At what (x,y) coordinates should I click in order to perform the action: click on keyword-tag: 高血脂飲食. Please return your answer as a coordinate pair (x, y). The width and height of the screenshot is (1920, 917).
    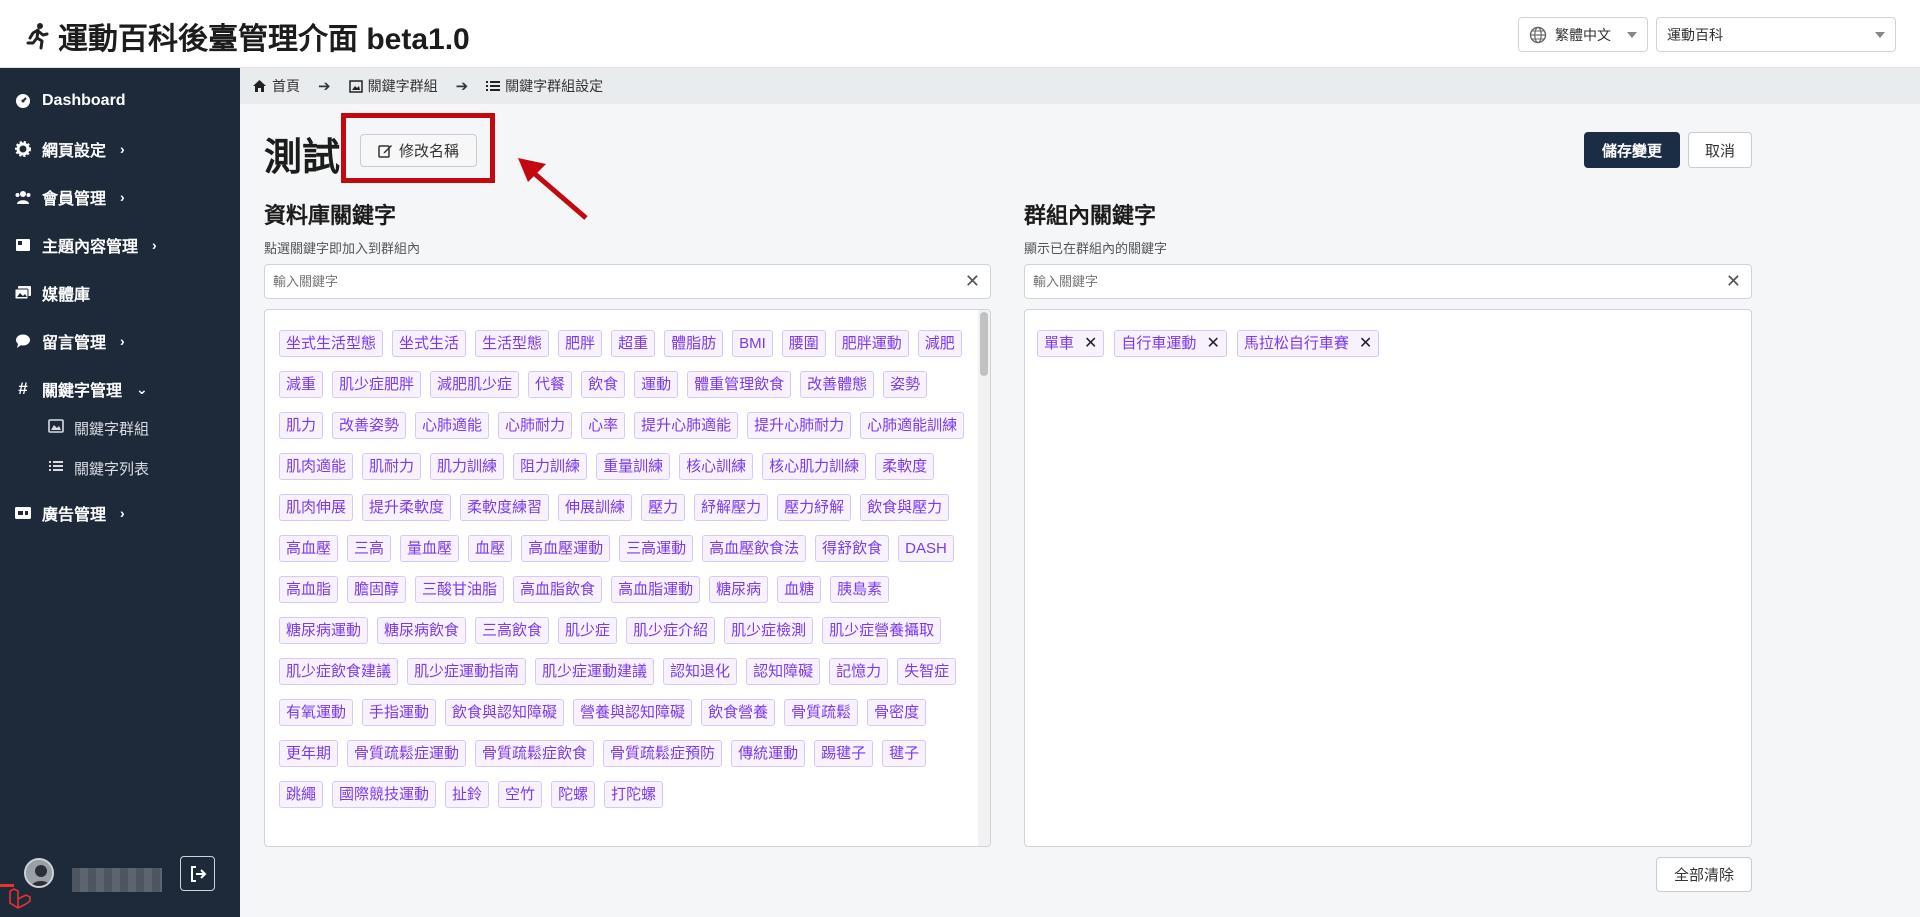
    Looking at the image, I should click on (558, 589).